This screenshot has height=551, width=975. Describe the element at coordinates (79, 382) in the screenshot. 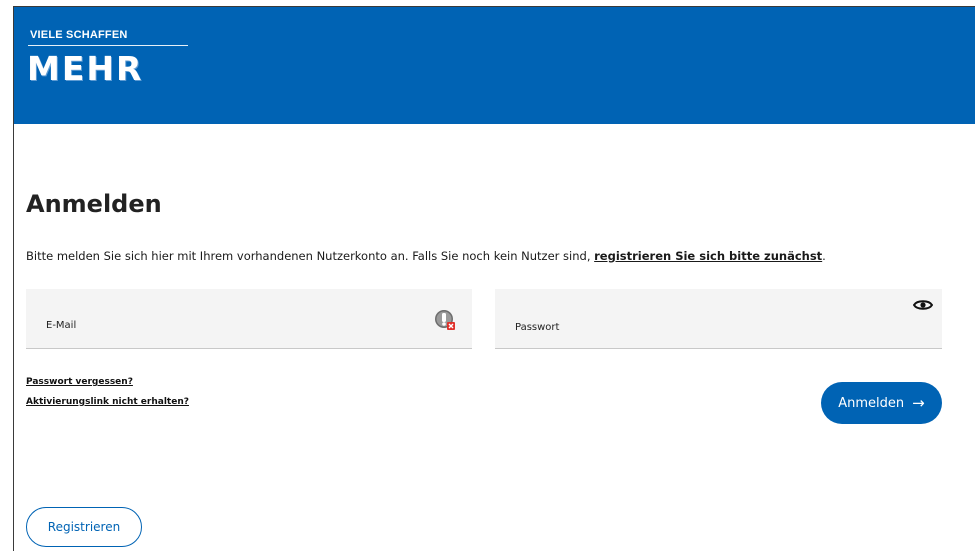

I see `forgot-password-link: Passwort vergessen?` at that location.